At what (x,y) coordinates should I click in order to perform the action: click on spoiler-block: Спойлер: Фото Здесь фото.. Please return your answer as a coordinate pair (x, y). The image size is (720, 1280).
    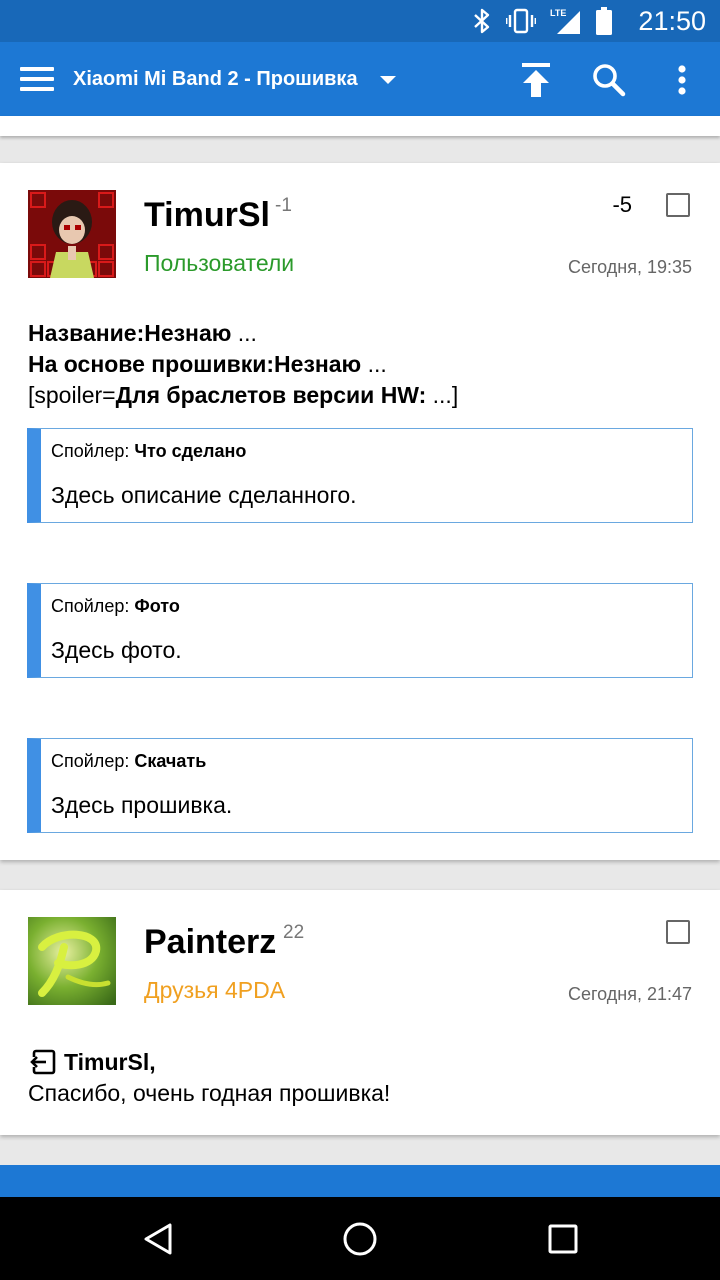
    Looking at the image, I should click on (360, 630).